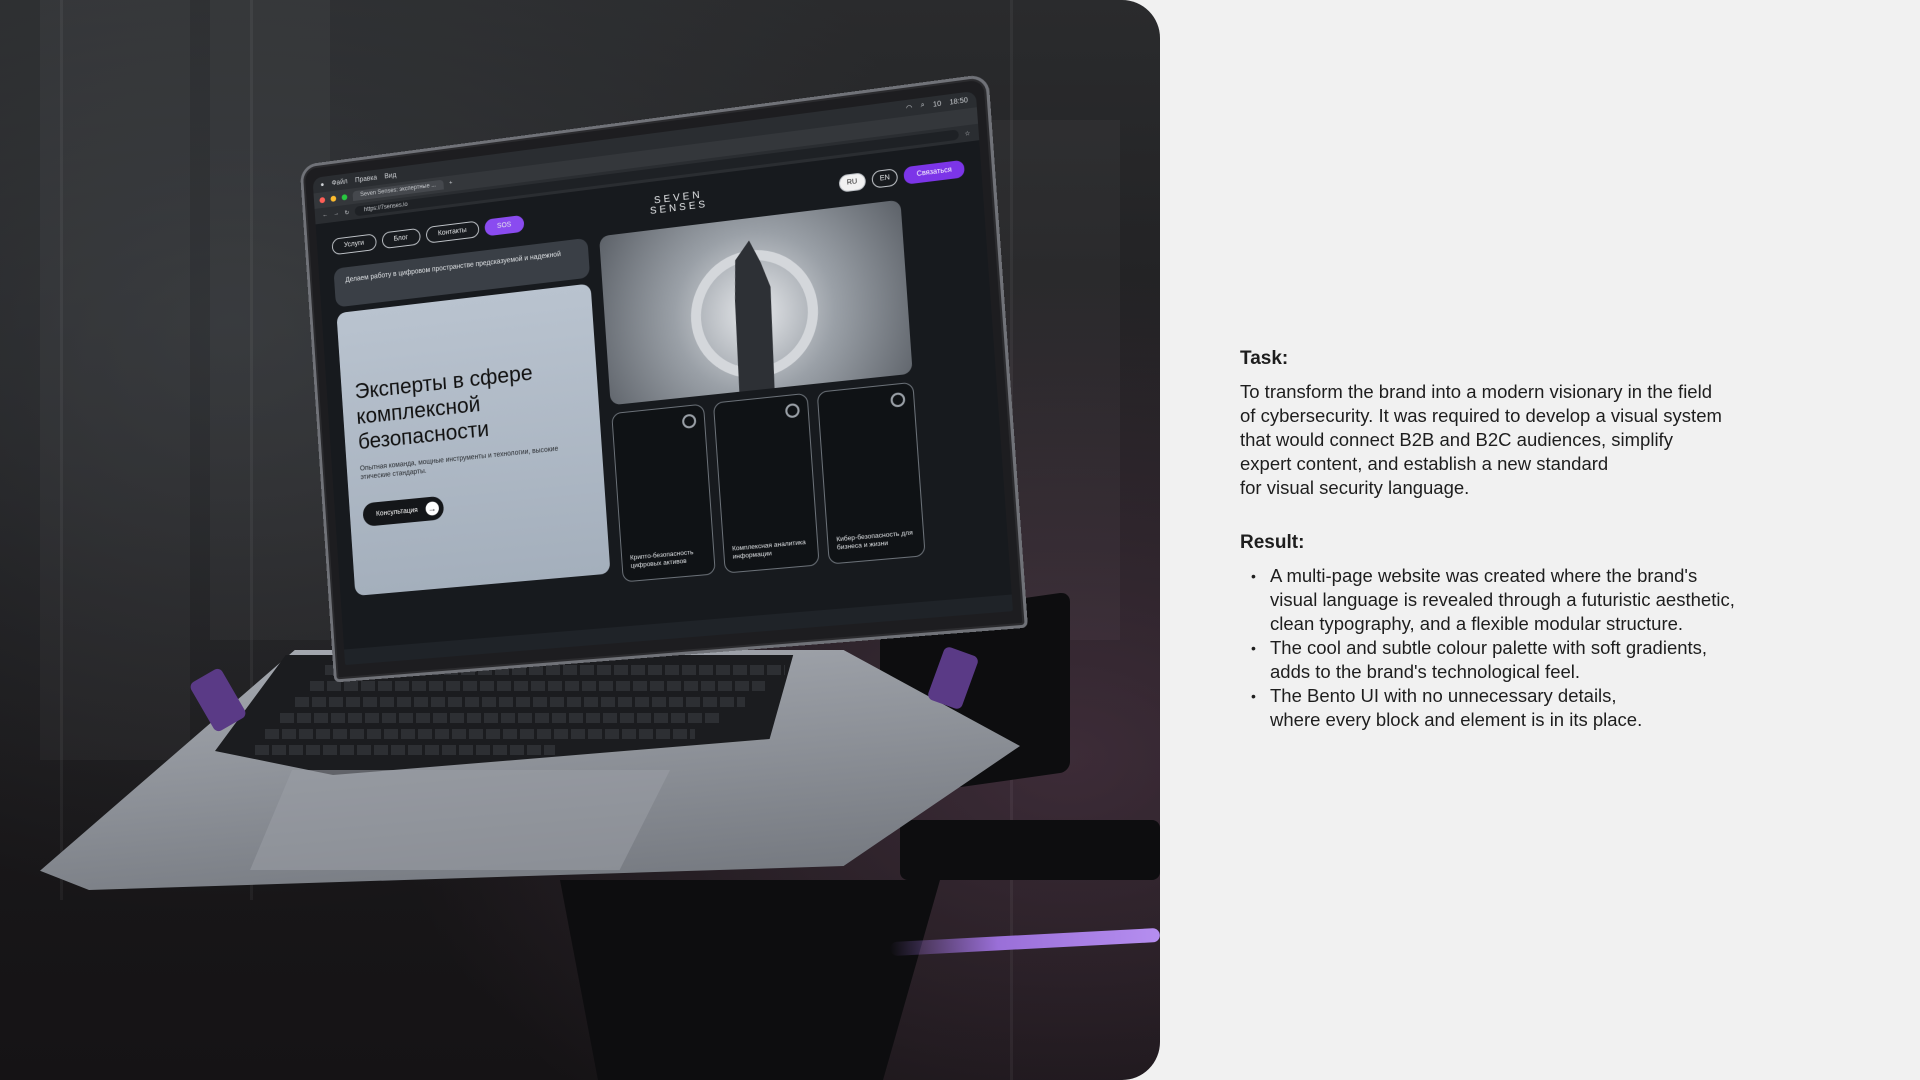 Image resolution: width=1920 pixels, height=1080 pixels. What do you see at coordinates (450, 183) in the screenshot?
I see `new-tab-icon: +` at bounding box center [450, 183].